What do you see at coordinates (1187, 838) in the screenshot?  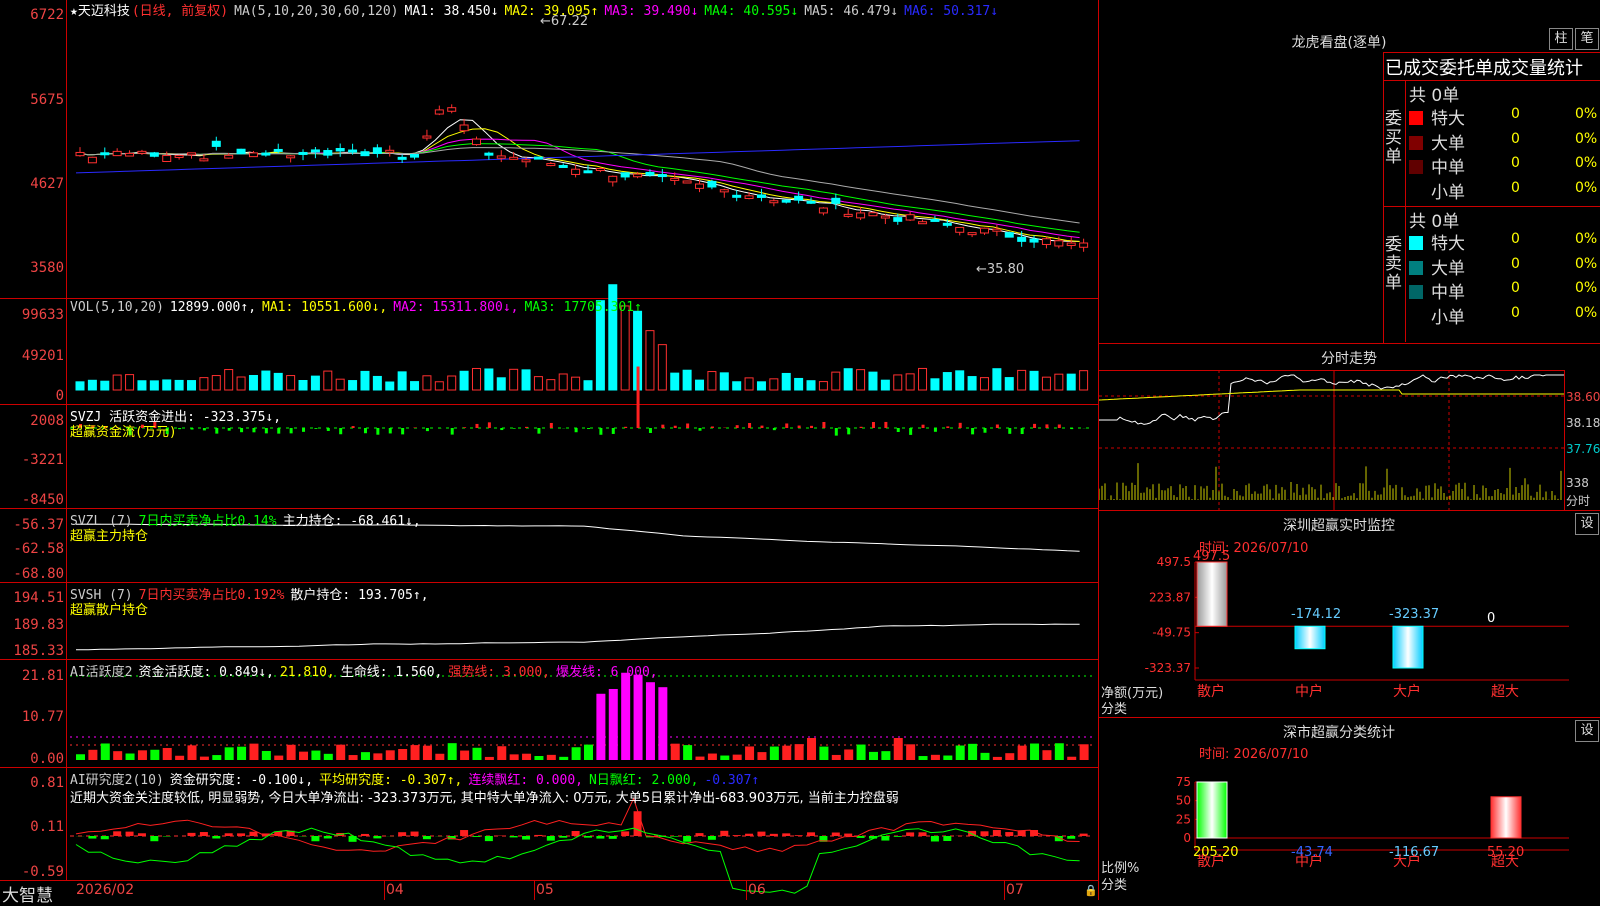 I see `chart-y-tick: 0` at bounding box center [1187, 838].